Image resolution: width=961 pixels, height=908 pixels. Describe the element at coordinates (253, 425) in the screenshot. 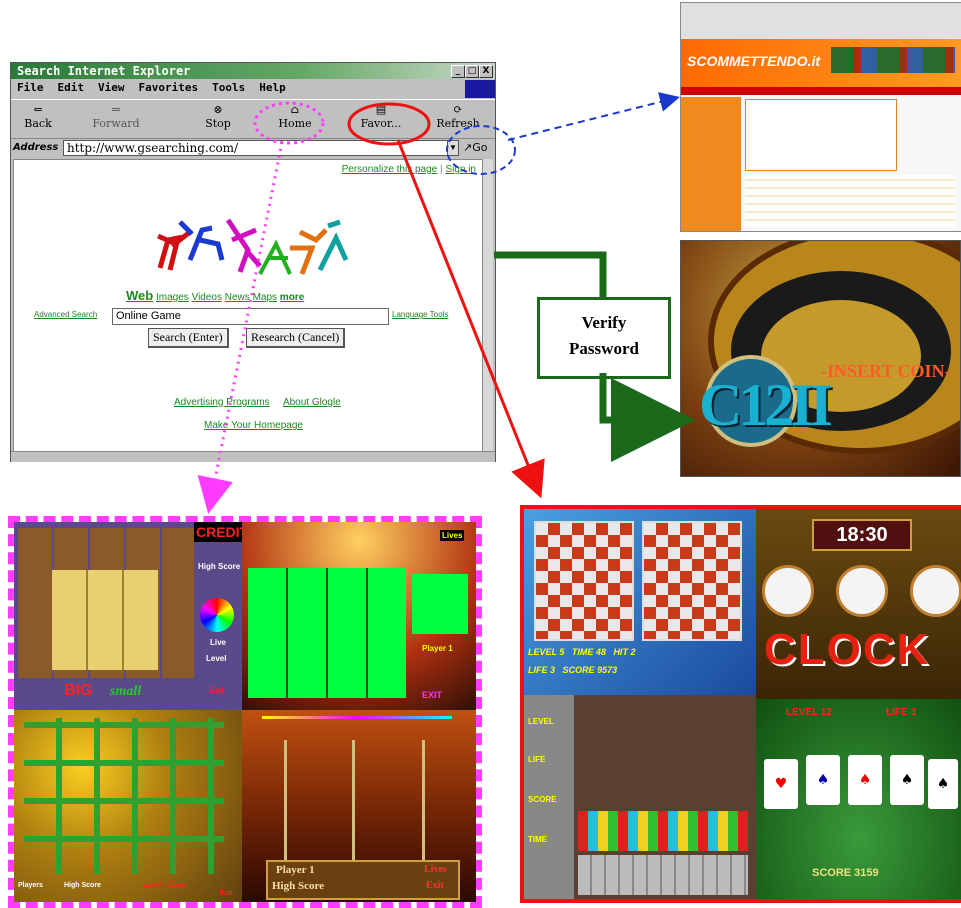

I see `make-homepage-link: Make Your Homepage` at that location.